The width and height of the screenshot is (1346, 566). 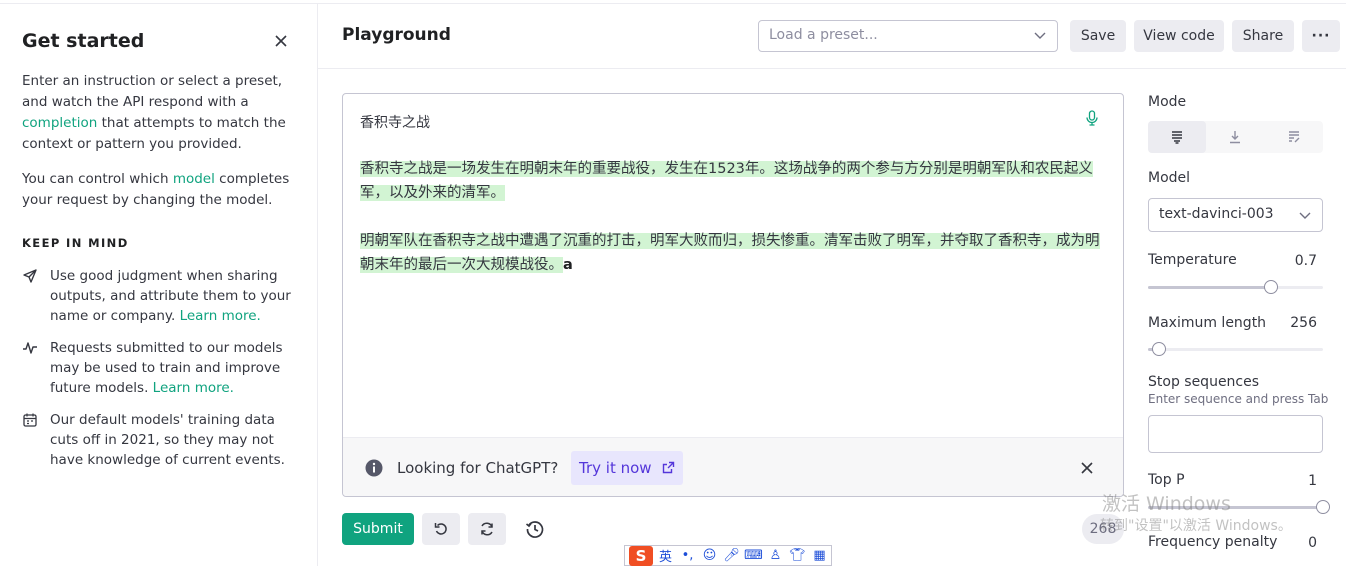 I want to click on activity-icon, so click(x=30, y=348).